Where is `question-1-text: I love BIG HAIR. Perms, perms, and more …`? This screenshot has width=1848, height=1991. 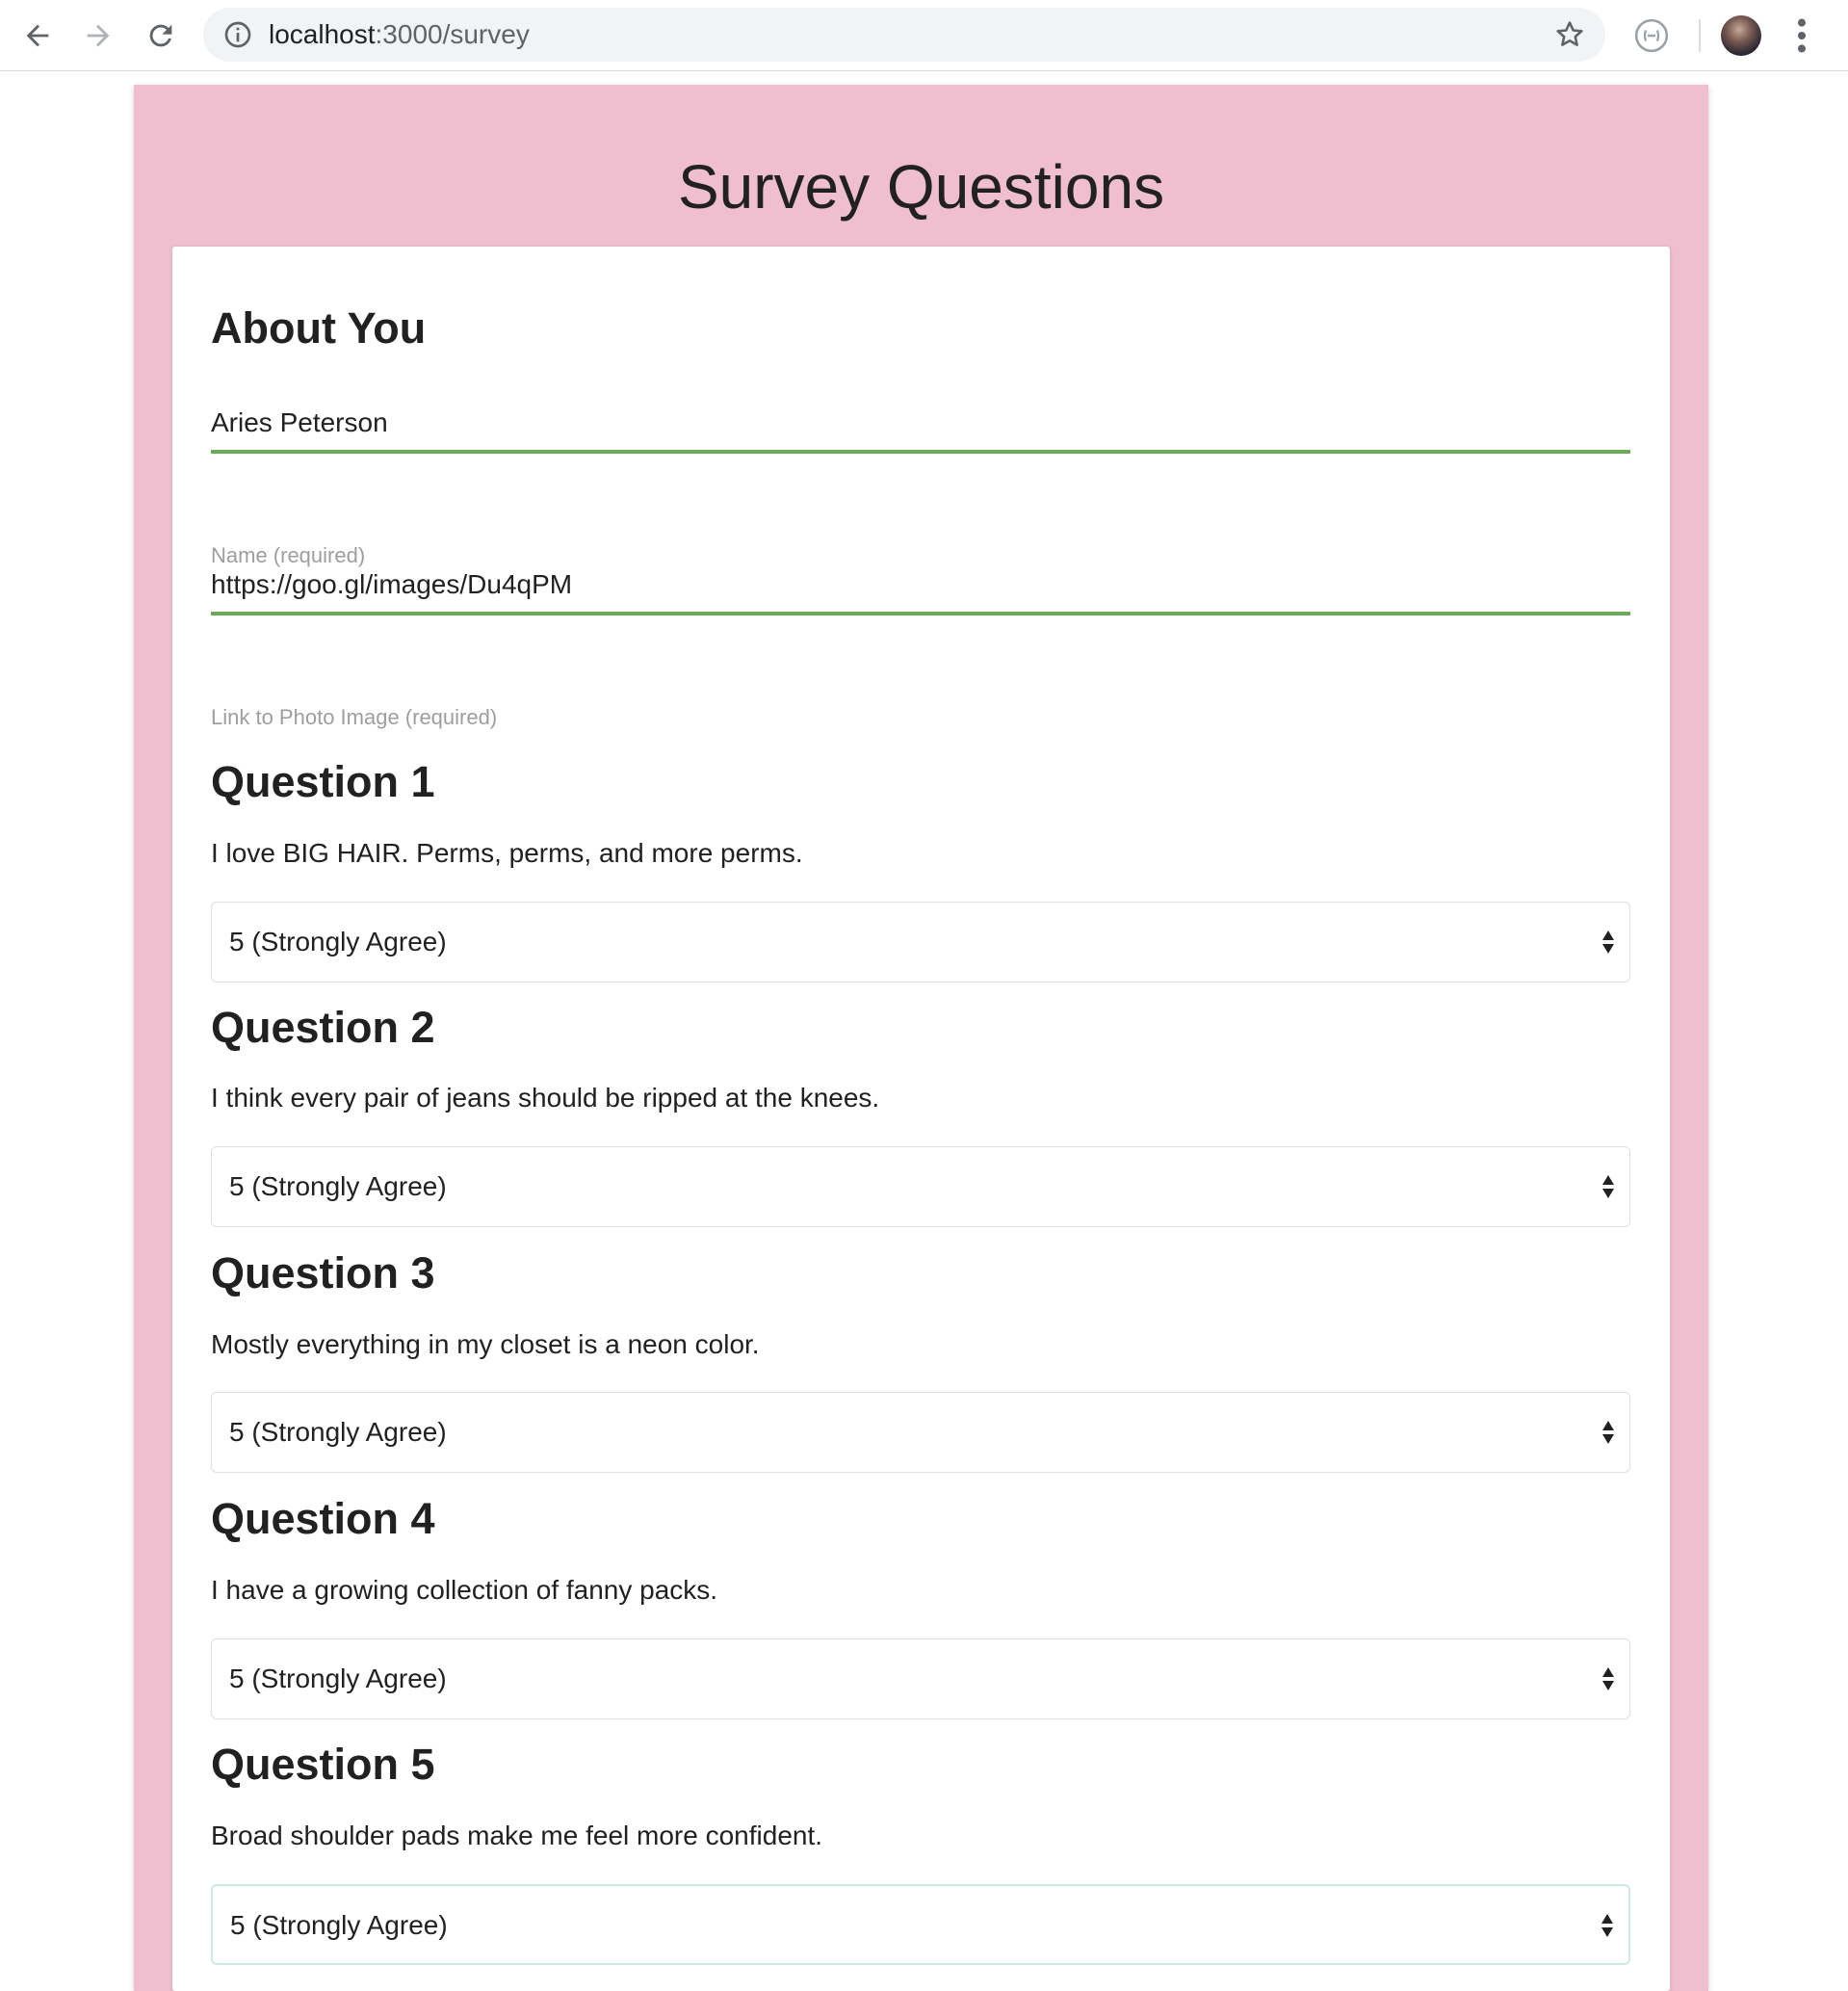 question-1-text: I love BIG HAIR. Perms, perms, and more … is located at coordinates (507, 853).